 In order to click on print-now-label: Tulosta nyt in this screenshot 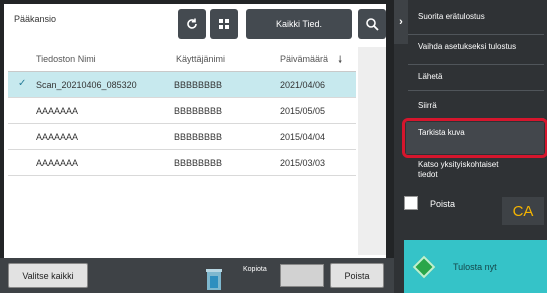, I will do `click(475, 267)`.